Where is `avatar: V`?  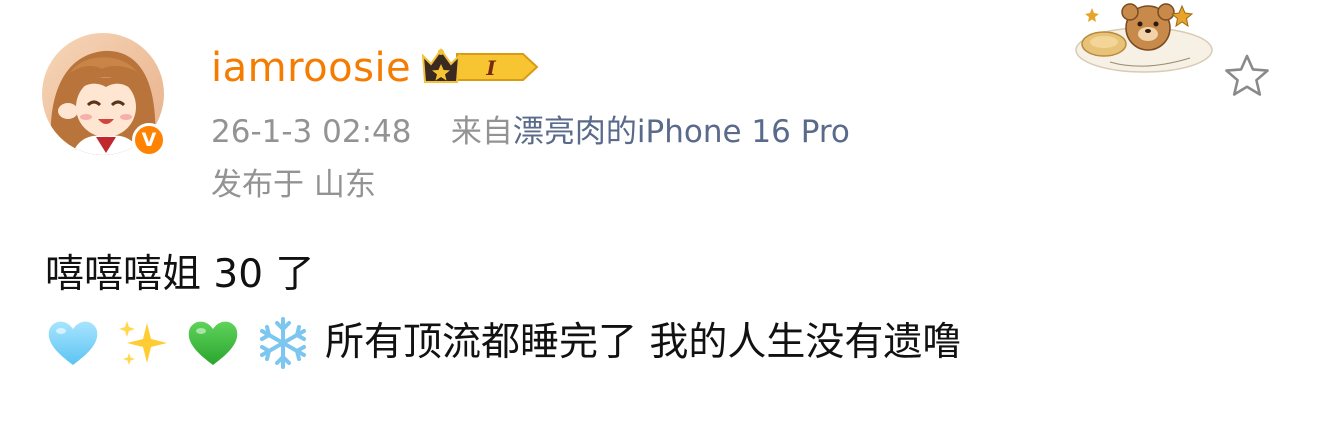
avatar: V is located at coordinates (104, 95).